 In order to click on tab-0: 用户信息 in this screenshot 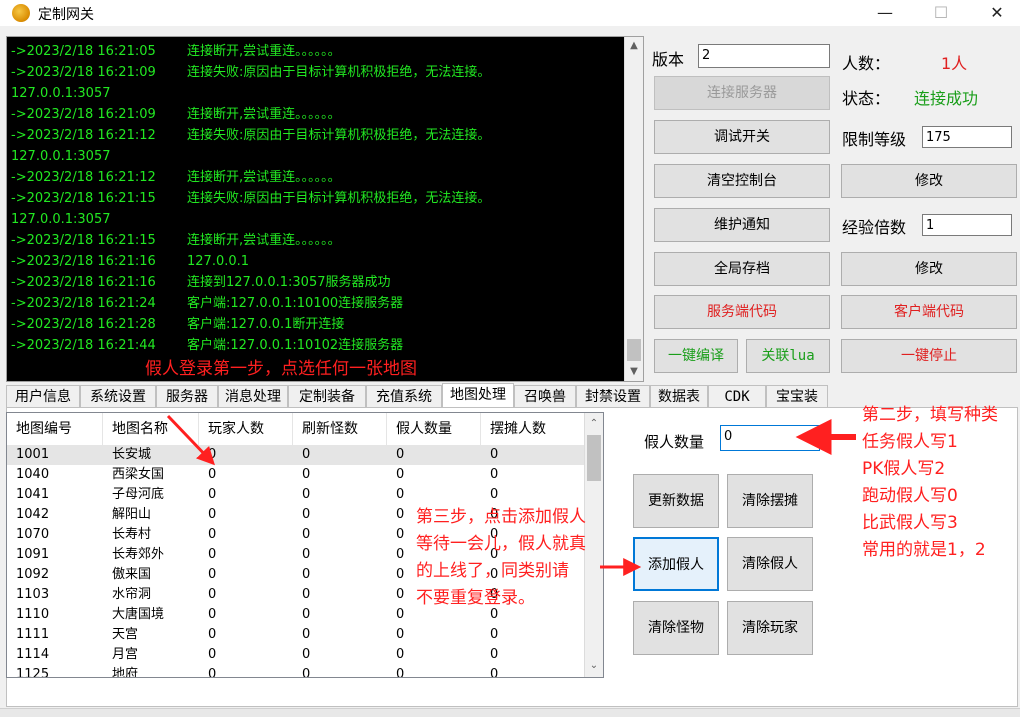, I will do `click(43, 396)`.